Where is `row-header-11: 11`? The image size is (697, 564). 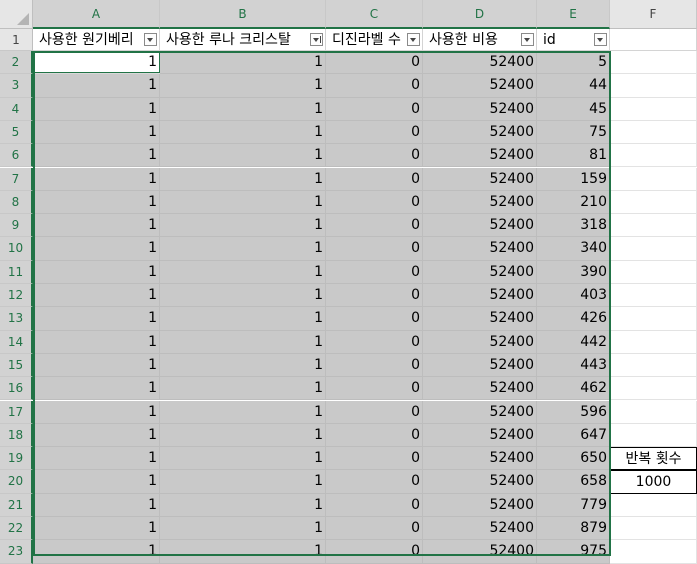
row-header-11: 11 is located at coordinates (16, 272).